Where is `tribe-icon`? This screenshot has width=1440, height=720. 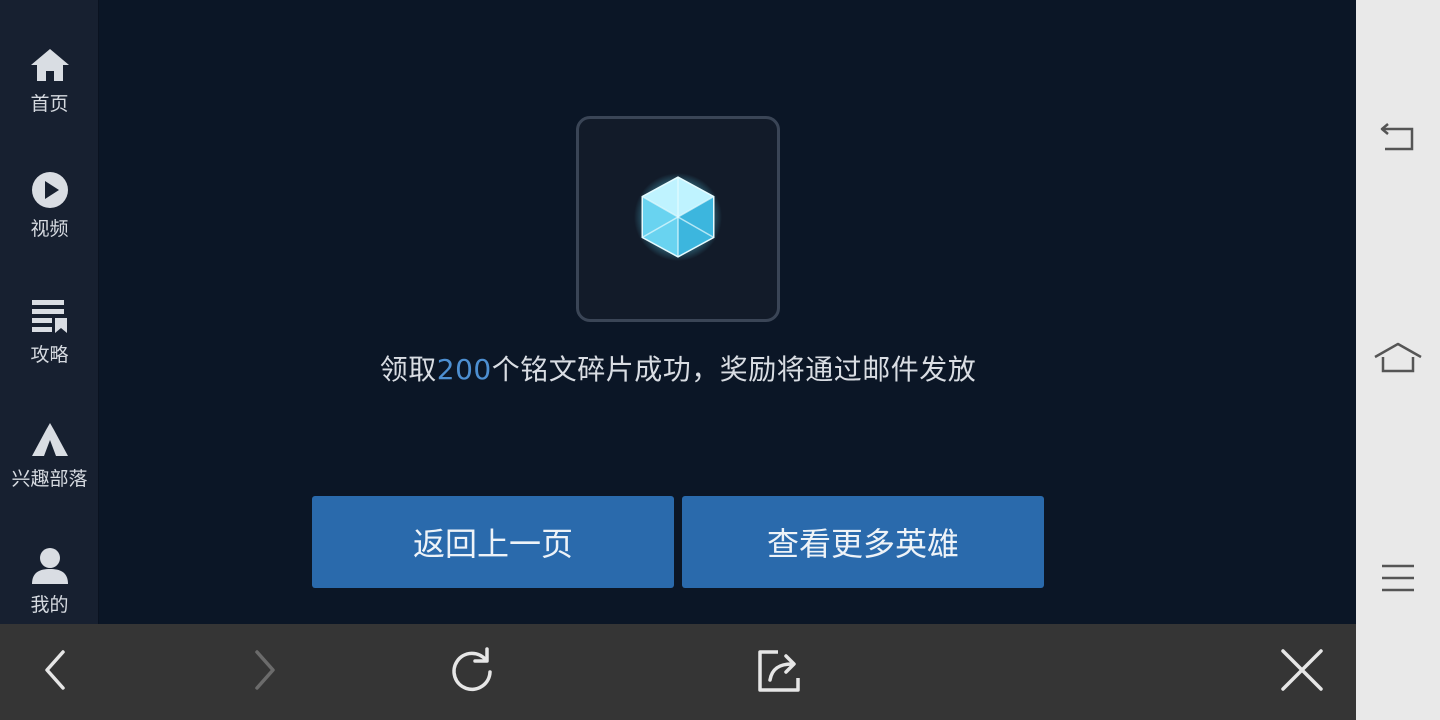 tribe-icon is located at coordinates (50, 440).